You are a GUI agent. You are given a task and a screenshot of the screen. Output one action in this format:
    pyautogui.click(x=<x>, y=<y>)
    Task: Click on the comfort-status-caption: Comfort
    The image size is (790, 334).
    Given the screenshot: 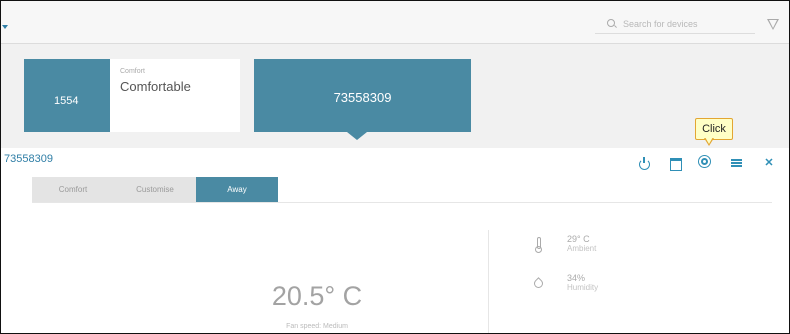 What is the action you would take?
    pyautogui.click(x=132, y=71)
    